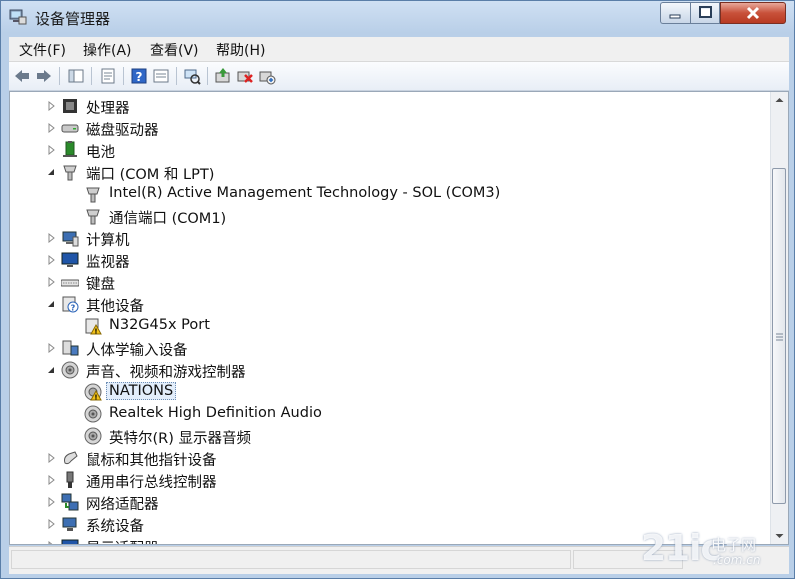 The width and height of the screenshot is (795, 579). What do you see at coordinates (22, 76) in the screenshot?
I see `back-arrow-icon` at bounding box center [22, 76].